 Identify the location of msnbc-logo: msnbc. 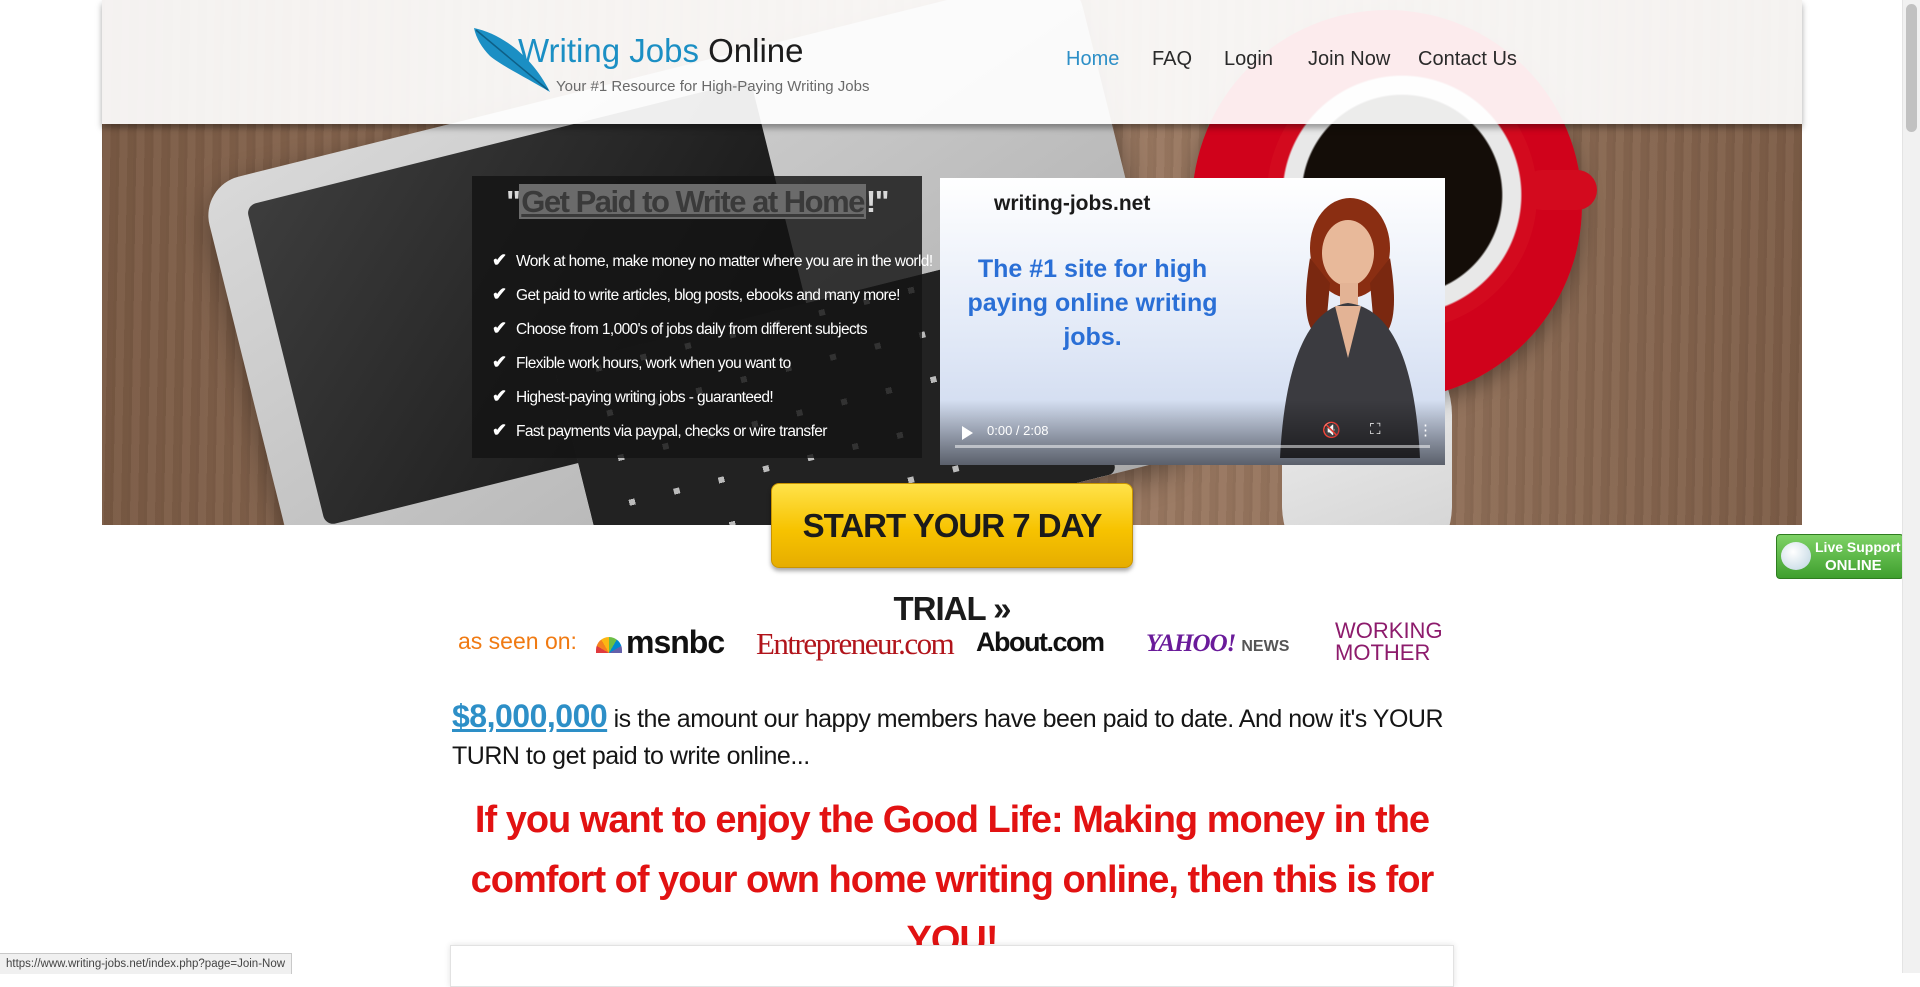
(660, 642).